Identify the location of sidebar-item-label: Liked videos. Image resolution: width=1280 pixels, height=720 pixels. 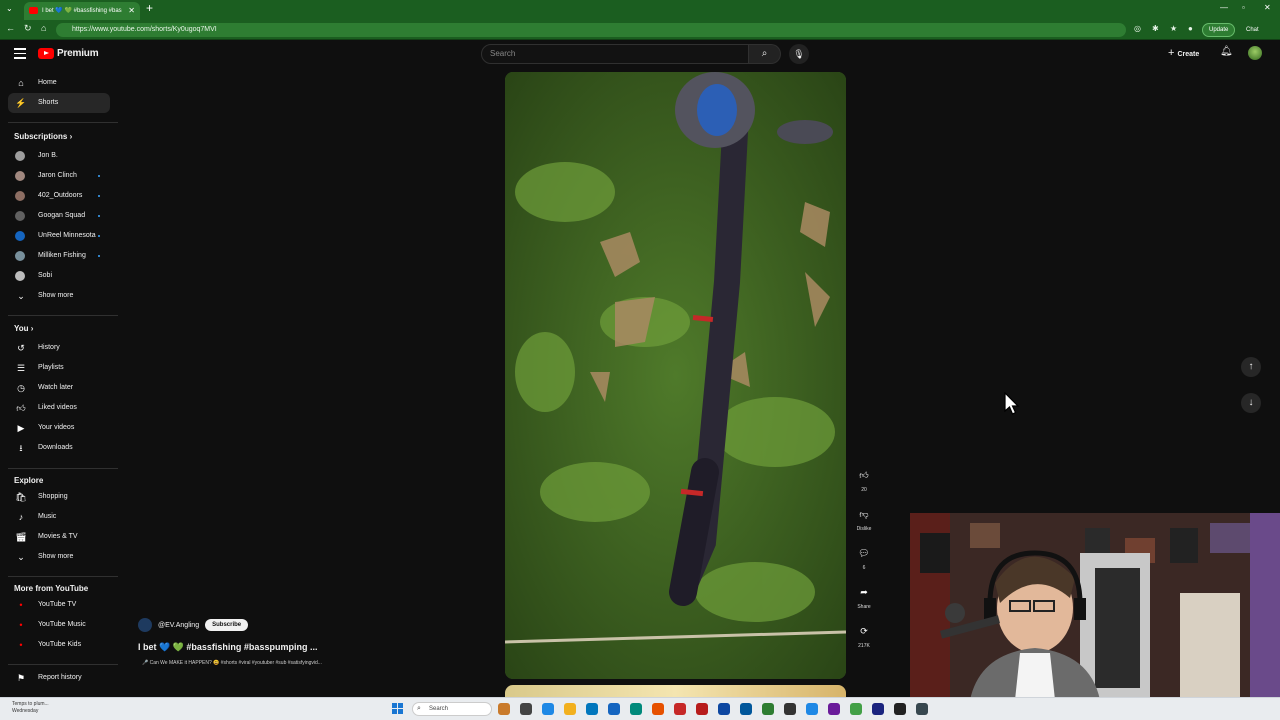
(57, 407).